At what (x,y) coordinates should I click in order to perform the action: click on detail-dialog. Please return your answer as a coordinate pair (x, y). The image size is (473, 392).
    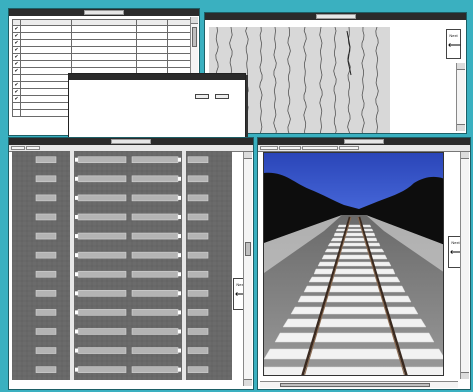
    Looking at the image, I should click on (157, 106).